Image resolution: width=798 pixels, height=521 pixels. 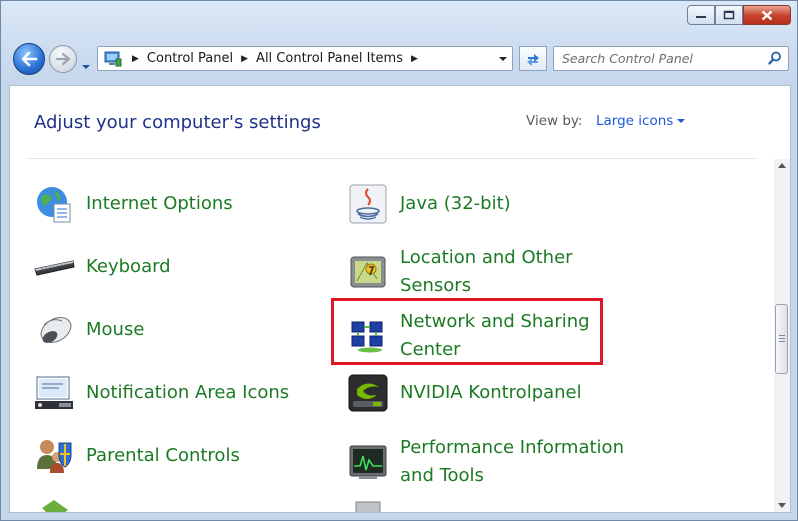 What do you see at coordinates (503, 59) in the screenshot?
I see `address-dropdown-icon` at bounding box center [503, 59].